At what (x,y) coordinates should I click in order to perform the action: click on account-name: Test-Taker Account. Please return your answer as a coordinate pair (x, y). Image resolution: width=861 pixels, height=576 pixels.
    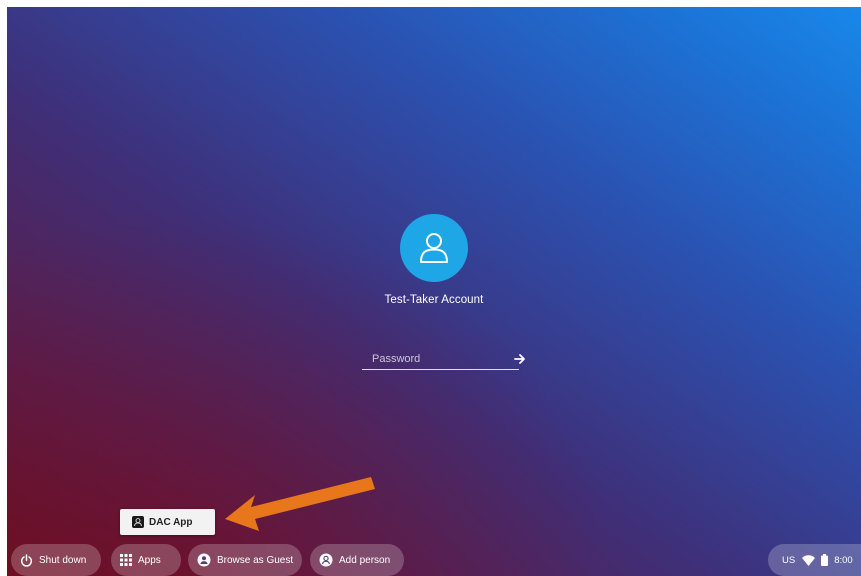
    Looking at the image, I should click on (434, 300).